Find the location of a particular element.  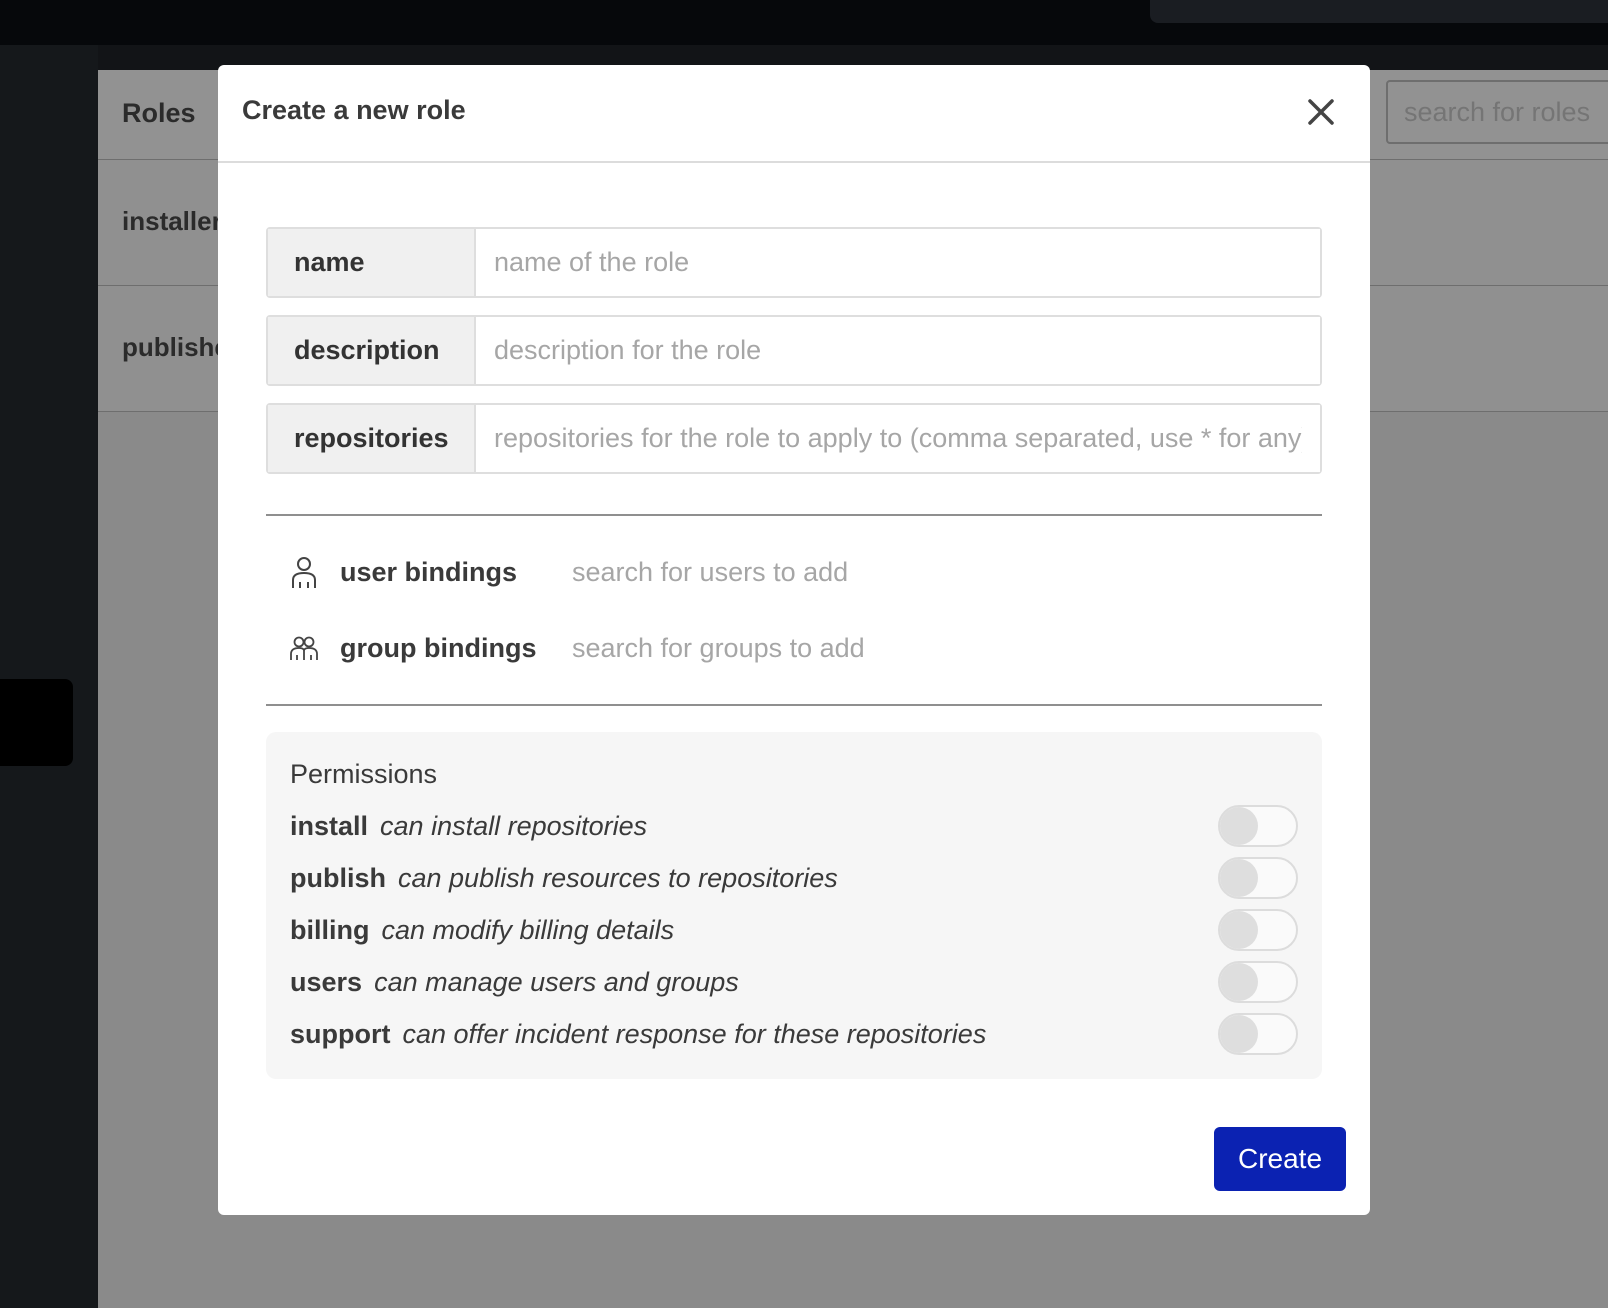

billing-toggle is located at coordinates (1258, 930).